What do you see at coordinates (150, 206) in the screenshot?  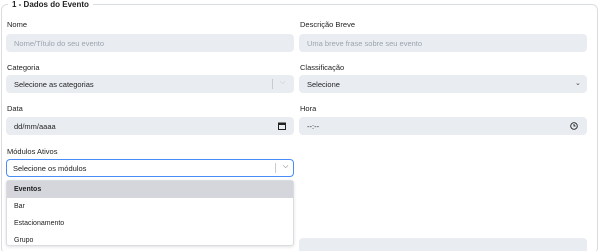 I see `option-bar: Bar` at bounding box center [150, 206].